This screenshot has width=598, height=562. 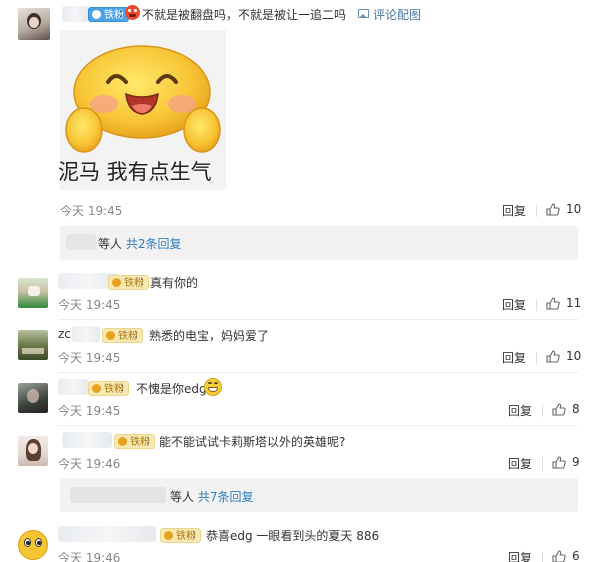 I want to click on like-count: 6, so click(x=576, y=555).